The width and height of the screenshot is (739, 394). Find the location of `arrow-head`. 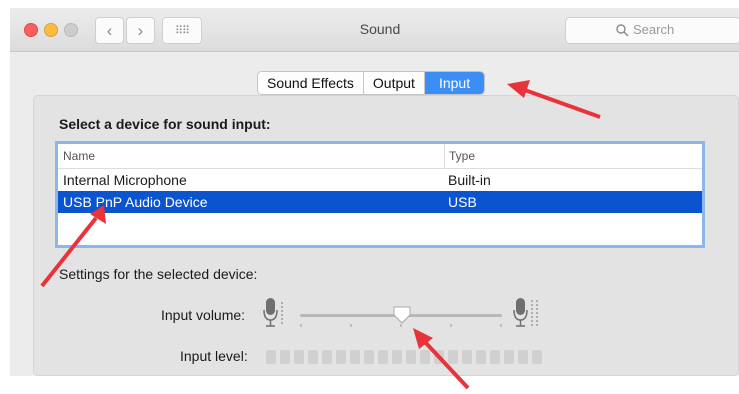

arrow-head is located at coordinates (518, 89).